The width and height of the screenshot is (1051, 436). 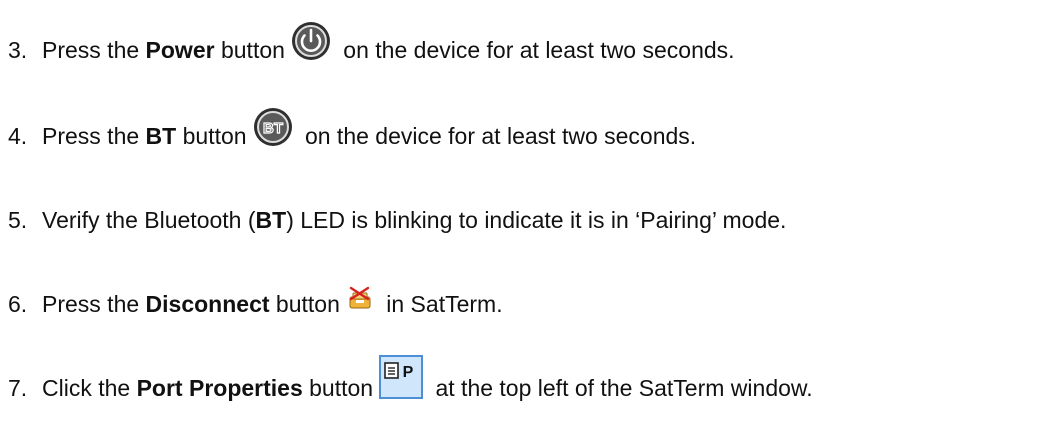 I want to click on port-icon-text: P, so click(x=408, y=372).